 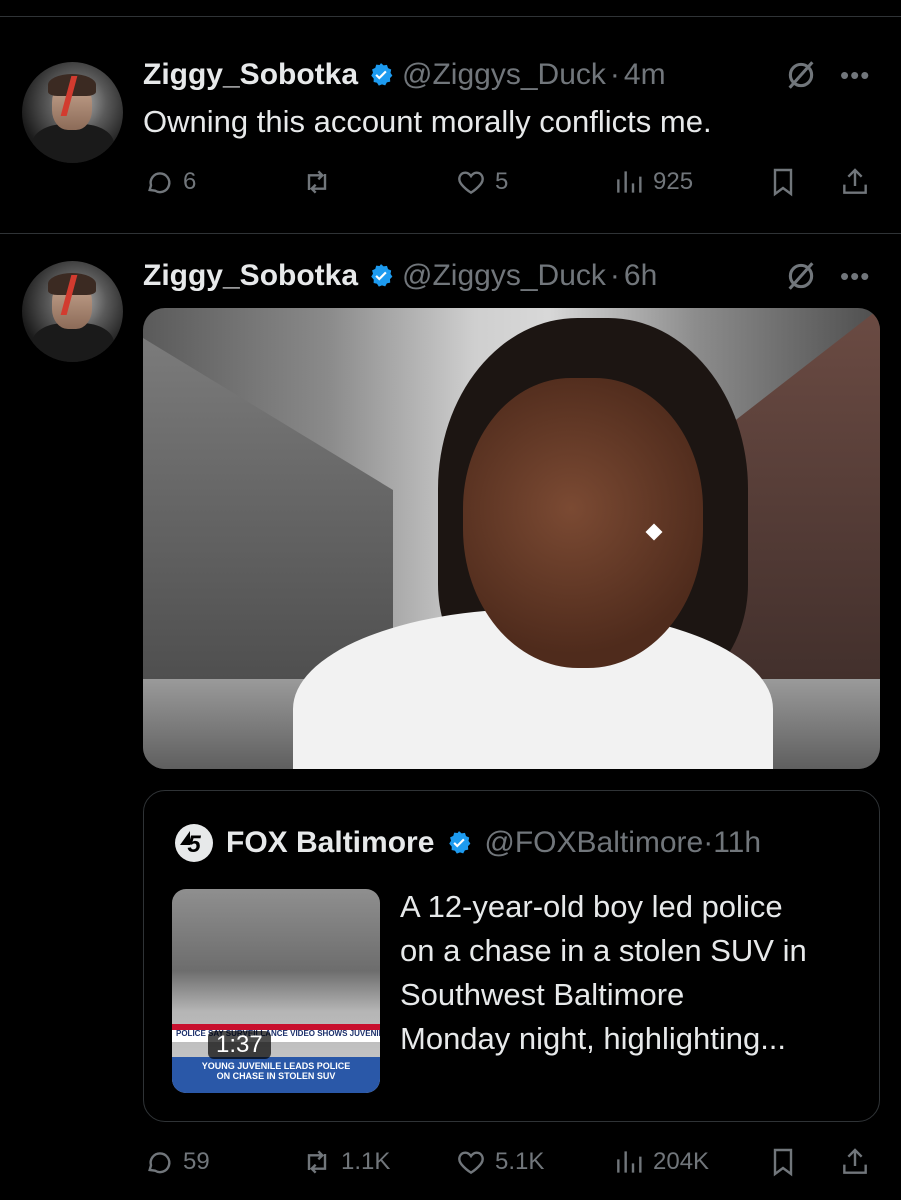 I want to click on post-actions: 59 1.1K 5.1K 204K, so click(x=510, y=1162).